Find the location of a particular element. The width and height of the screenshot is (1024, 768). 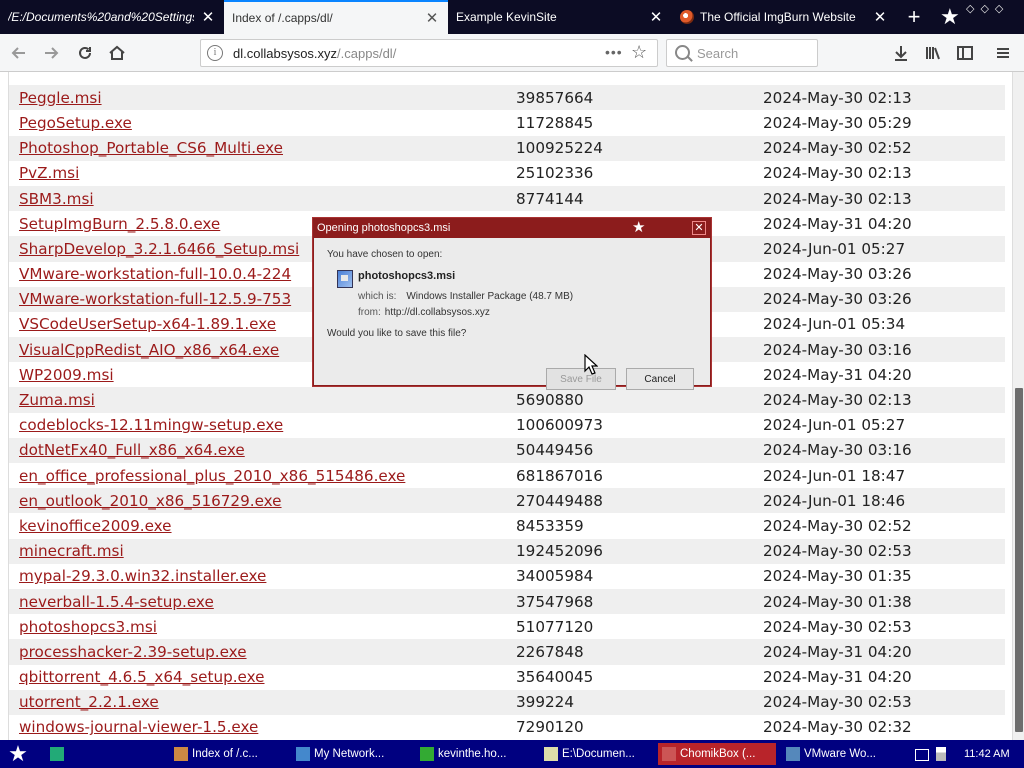

file-link: en_outlook_2010_x86_516729.exe is located at coordinates (262, 501).